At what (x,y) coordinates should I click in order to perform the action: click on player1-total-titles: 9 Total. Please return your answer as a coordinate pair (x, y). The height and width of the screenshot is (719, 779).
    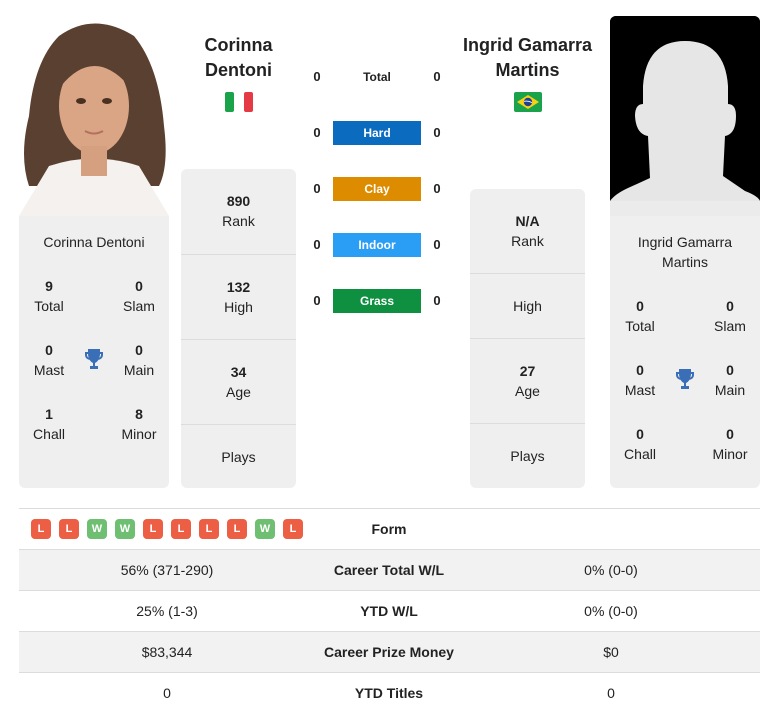
    Looking at the image, I should click on (49, 296).